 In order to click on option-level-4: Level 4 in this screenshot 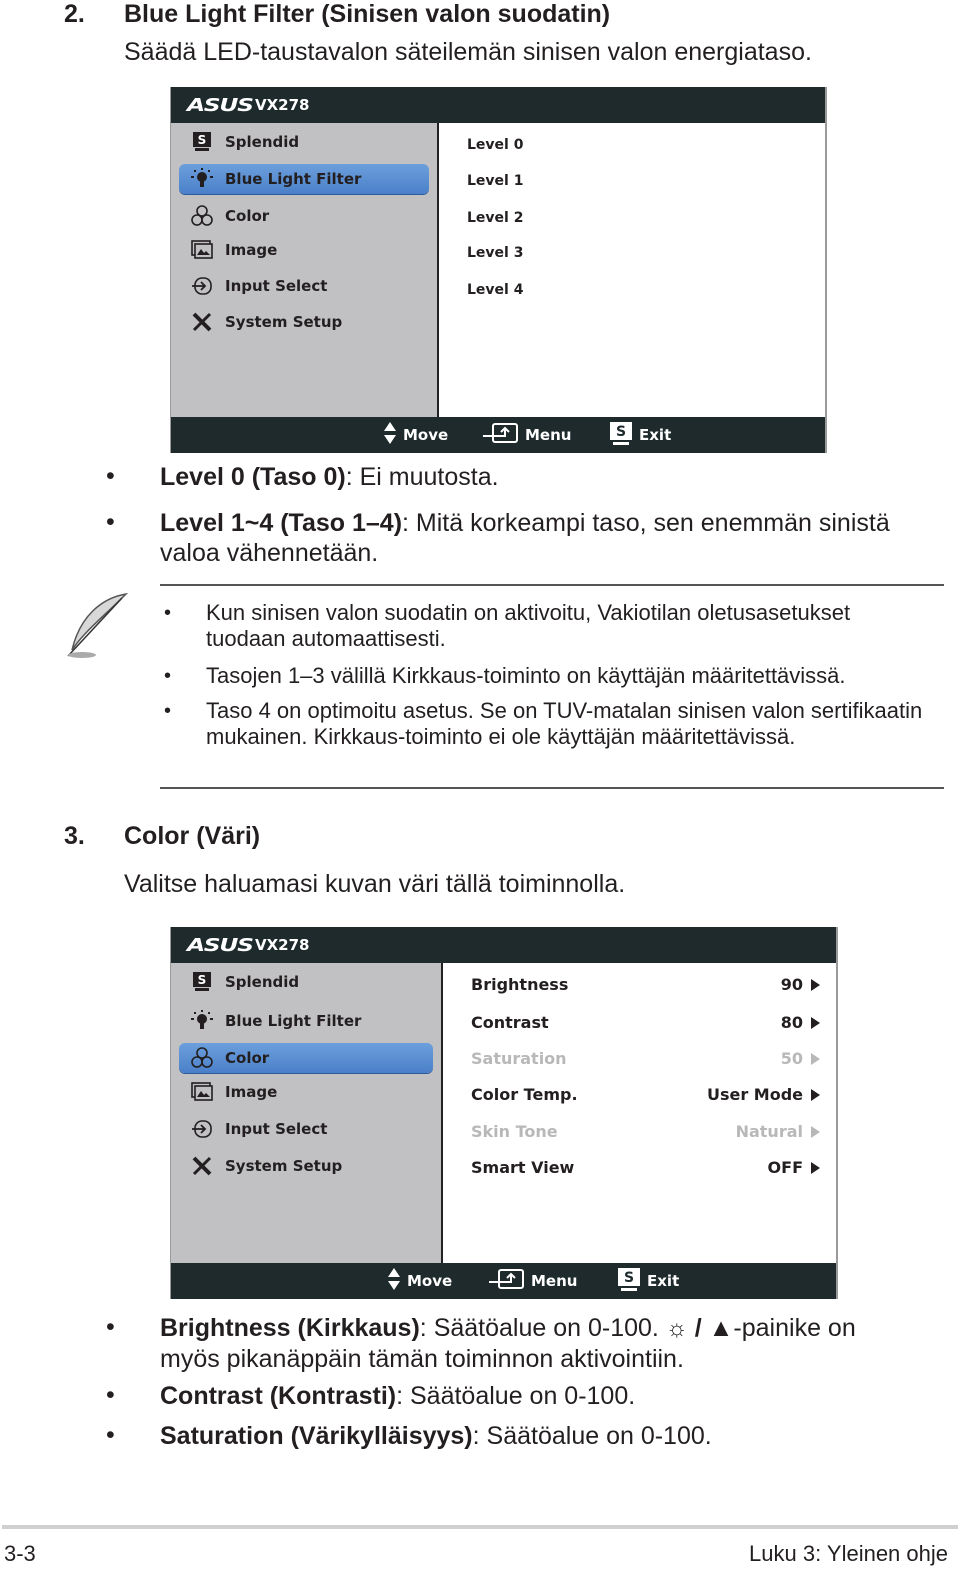, I will do `click(495, 290)`.